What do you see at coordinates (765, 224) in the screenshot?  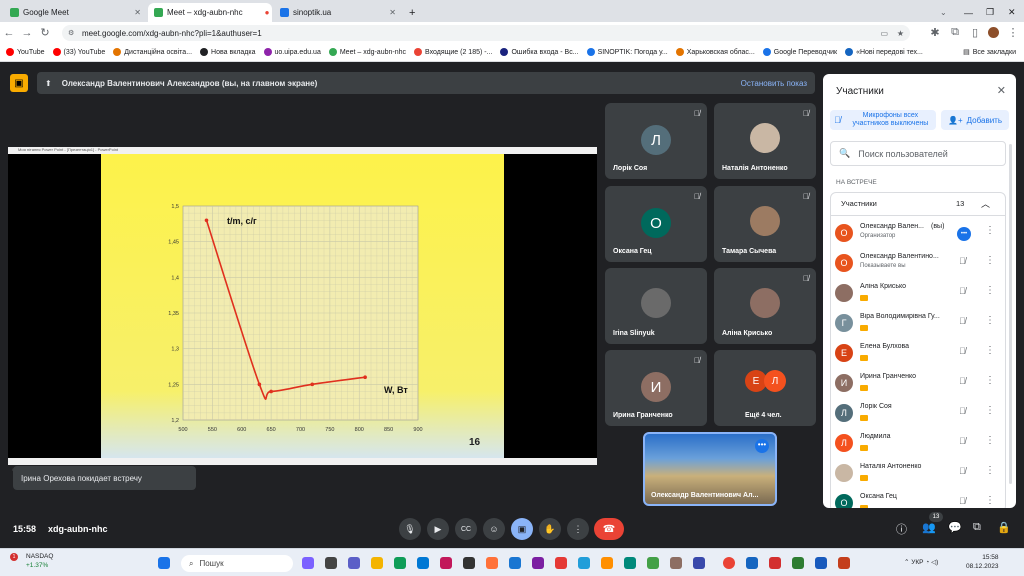 I see `participant-tile: 🎙̸ Тамара Сычева` at bounding box center [765, 224].